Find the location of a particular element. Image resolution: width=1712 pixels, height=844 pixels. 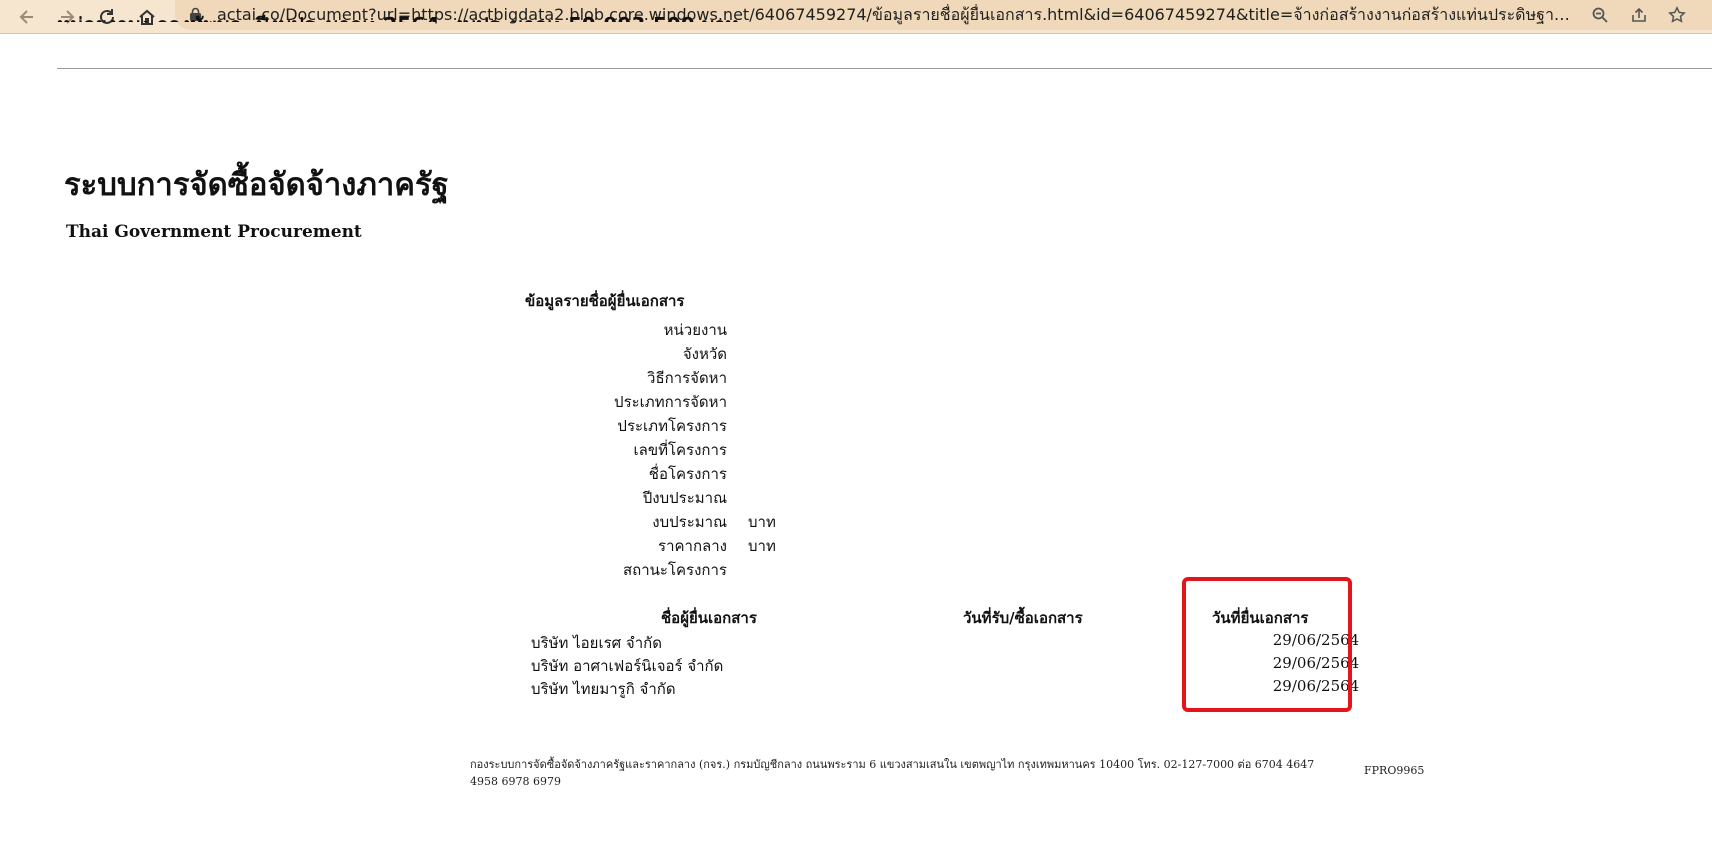

header-received-date: วันที่รับ/ซื้อเอกสาร is located at coordinates (1023, 618).